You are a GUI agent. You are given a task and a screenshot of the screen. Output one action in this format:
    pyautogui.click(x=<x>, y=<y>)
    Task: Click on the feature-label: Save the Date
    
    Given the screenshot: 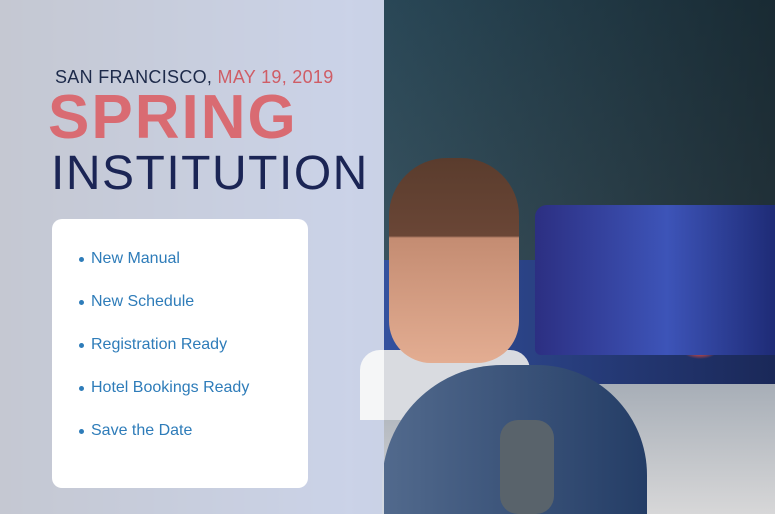 What is the action you would take?
    pyautogui.click(x=142, y=430)
    